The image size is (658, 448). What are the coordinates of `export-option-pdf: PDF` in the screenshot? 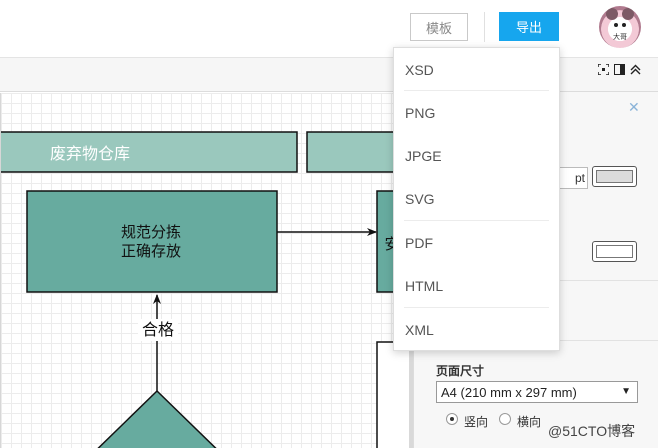 It's located at (477, 242).